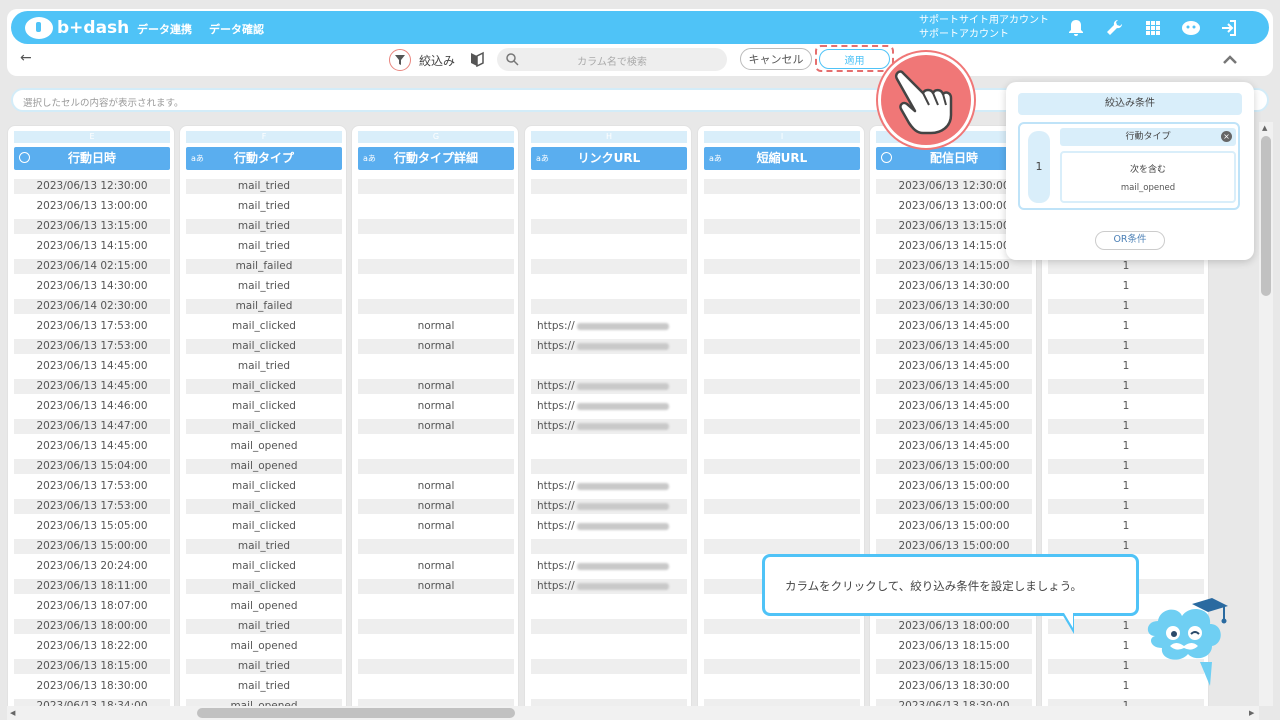 This screenshot has height=720, width=1280. I want to click on chevron-up-icon, so click(1230, 59).